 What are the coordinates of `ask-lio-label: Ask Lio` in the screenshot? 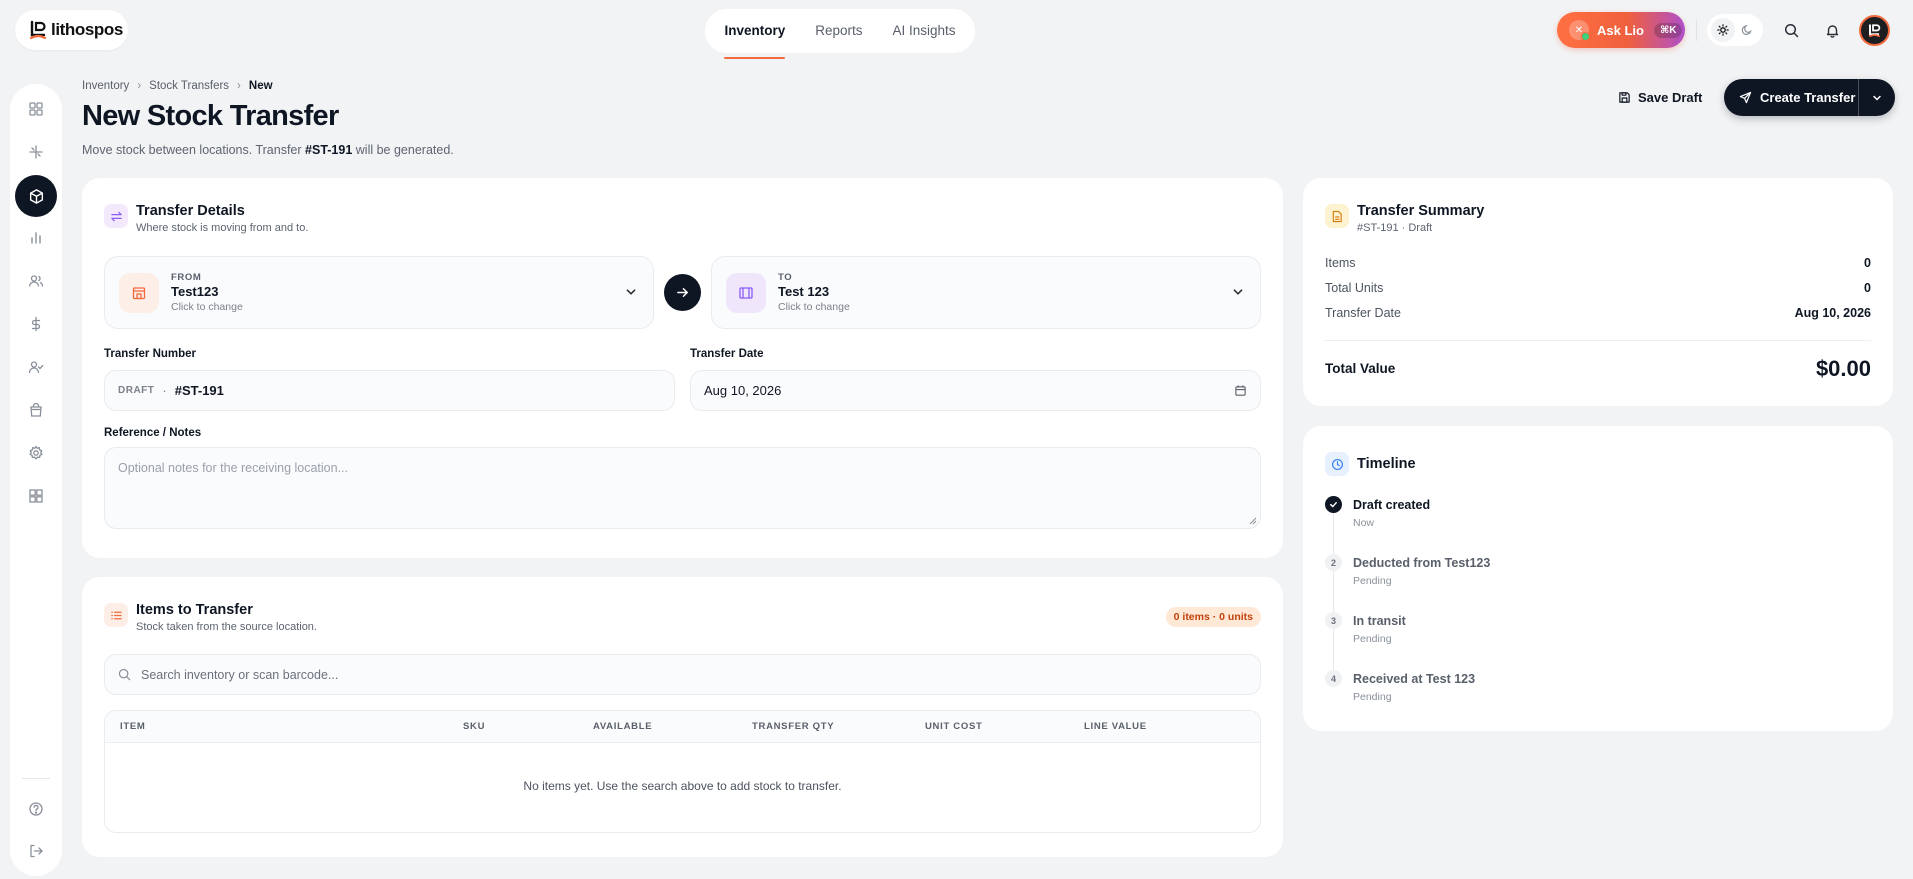 It's located at (1620, 30).